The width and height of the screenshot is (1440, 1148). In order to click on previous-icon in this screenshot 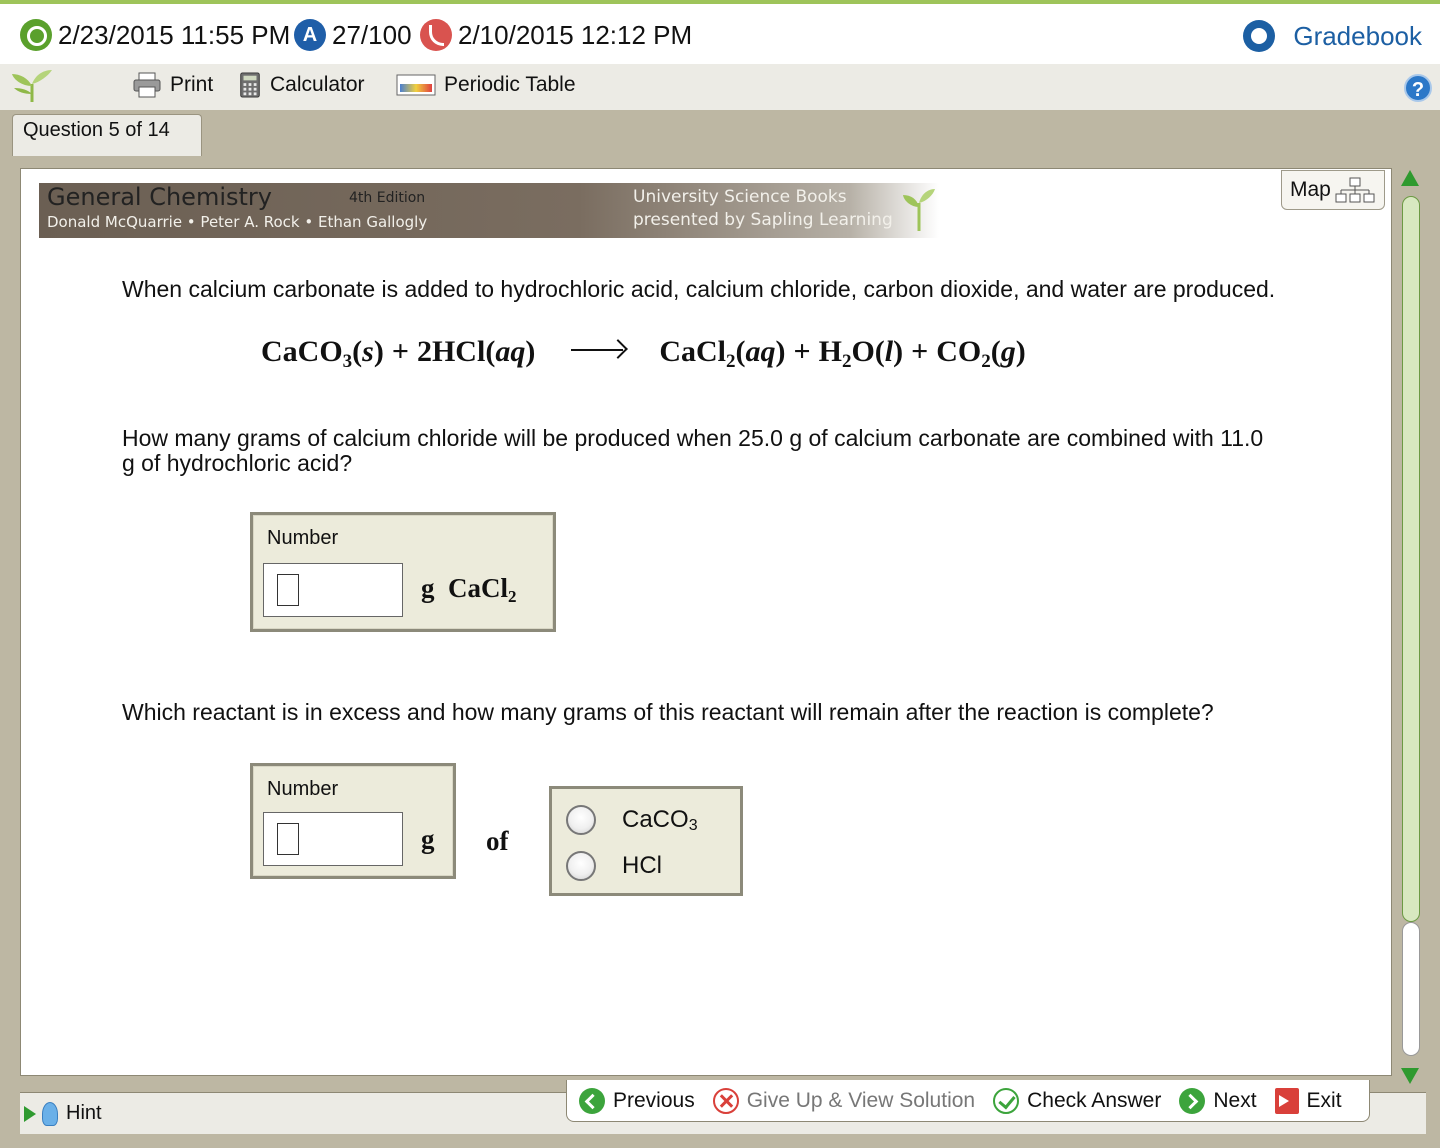, I will do `click(592, 1100)`.